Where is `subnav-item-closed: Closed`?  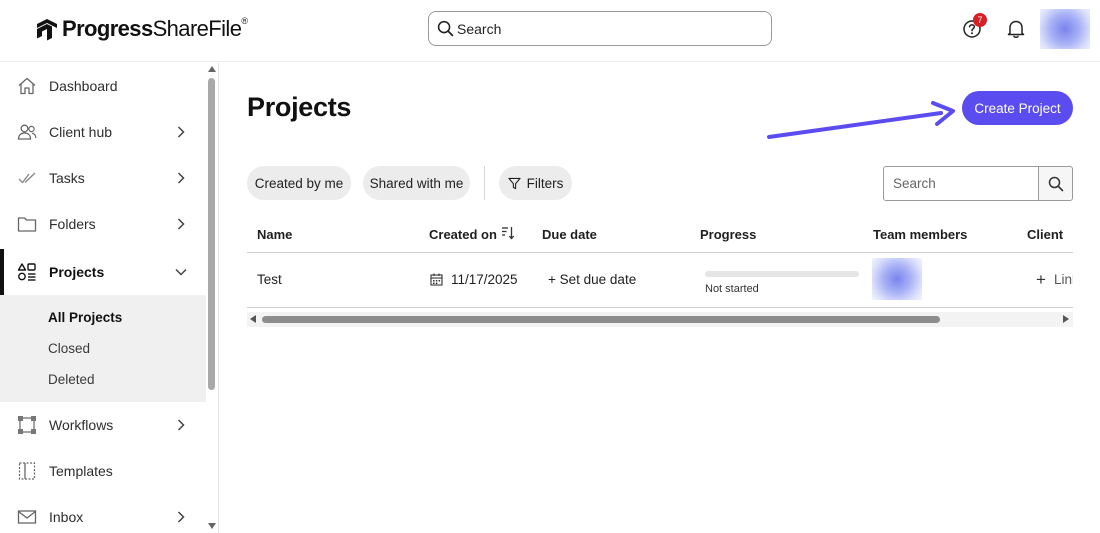
subnav-item-closed: Closed is located at coordinates (69, 348).